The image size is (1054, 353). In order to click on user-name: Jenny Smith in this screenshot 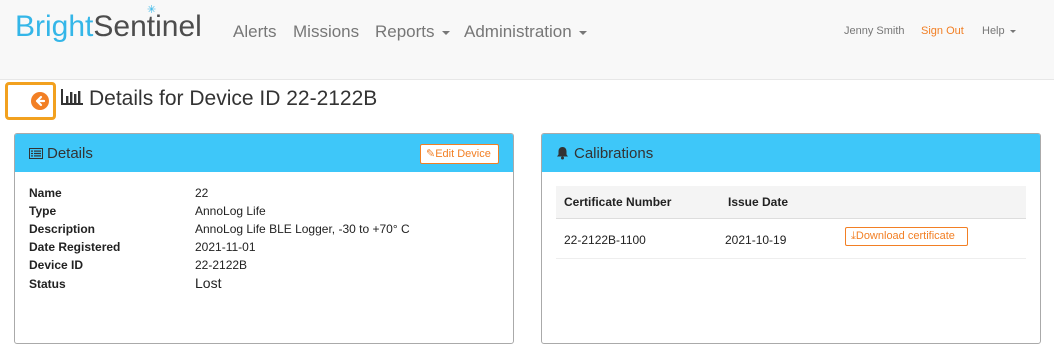, I will do `click(874, 31)`.